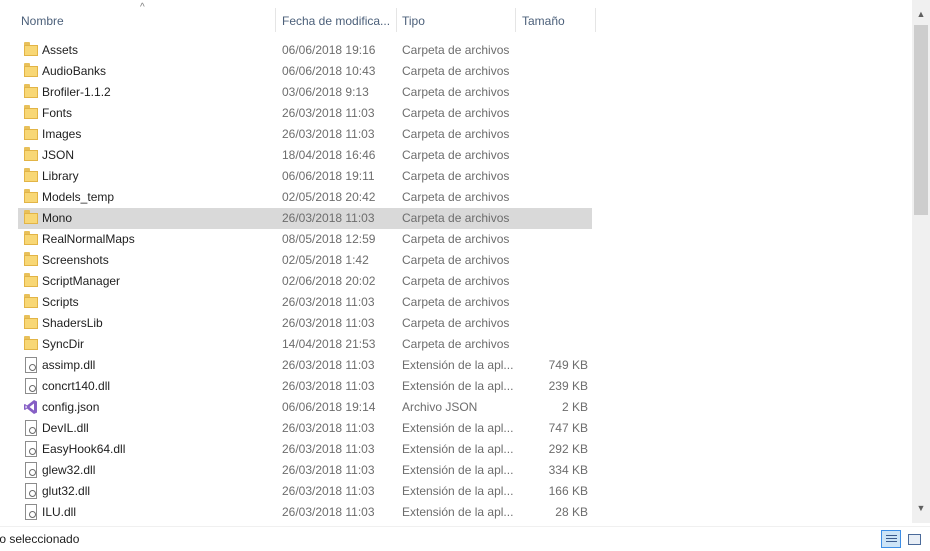 Image resolution: width=930 pixels, height=551 pixels. Describe the element at coordinates (76, 386) in the screenshot. I see `cell-name: concrt140.dll` at that location.